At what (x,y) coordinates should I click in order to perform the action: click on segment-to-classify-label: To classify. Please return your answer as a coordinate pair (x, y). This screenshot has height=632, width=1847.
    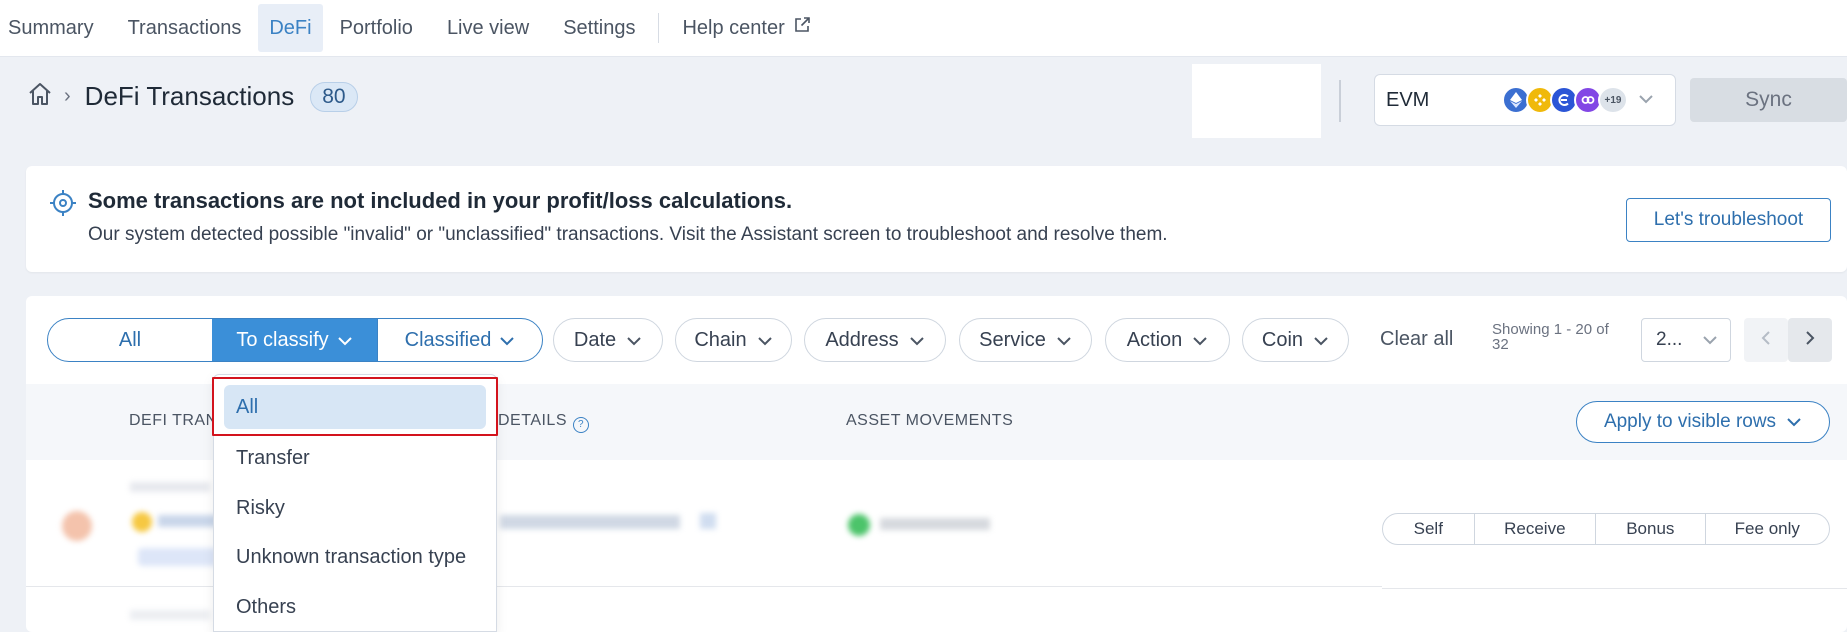
    Looking at the image, I should click on (282, 339).